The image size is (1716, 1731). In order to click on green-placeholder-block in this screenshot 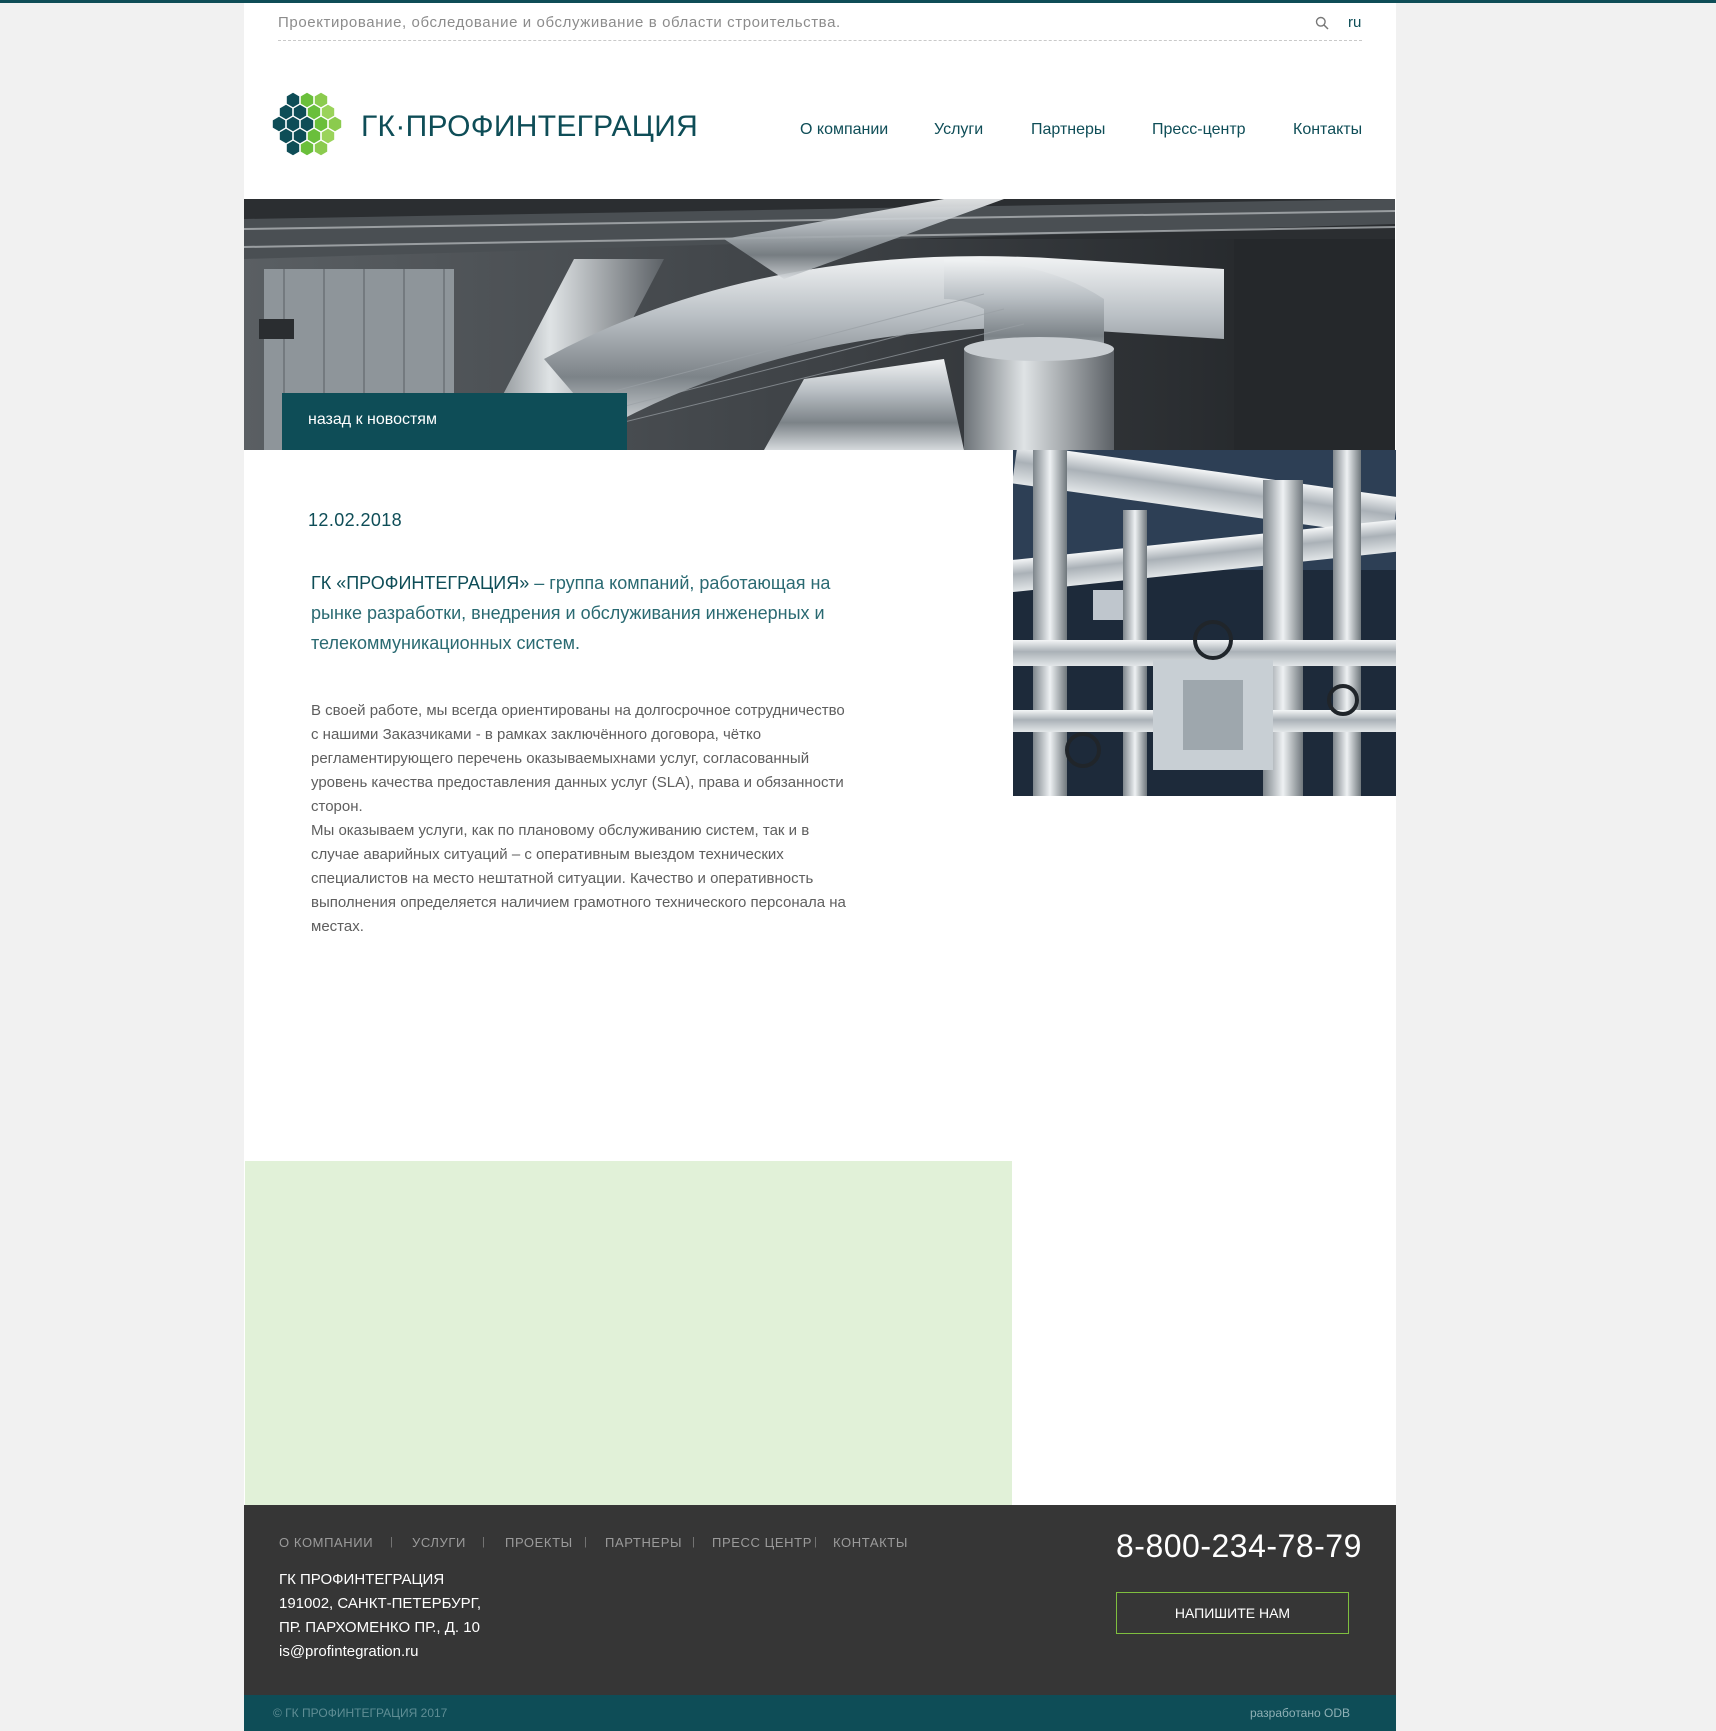, I will do `click(628, 1333)`.